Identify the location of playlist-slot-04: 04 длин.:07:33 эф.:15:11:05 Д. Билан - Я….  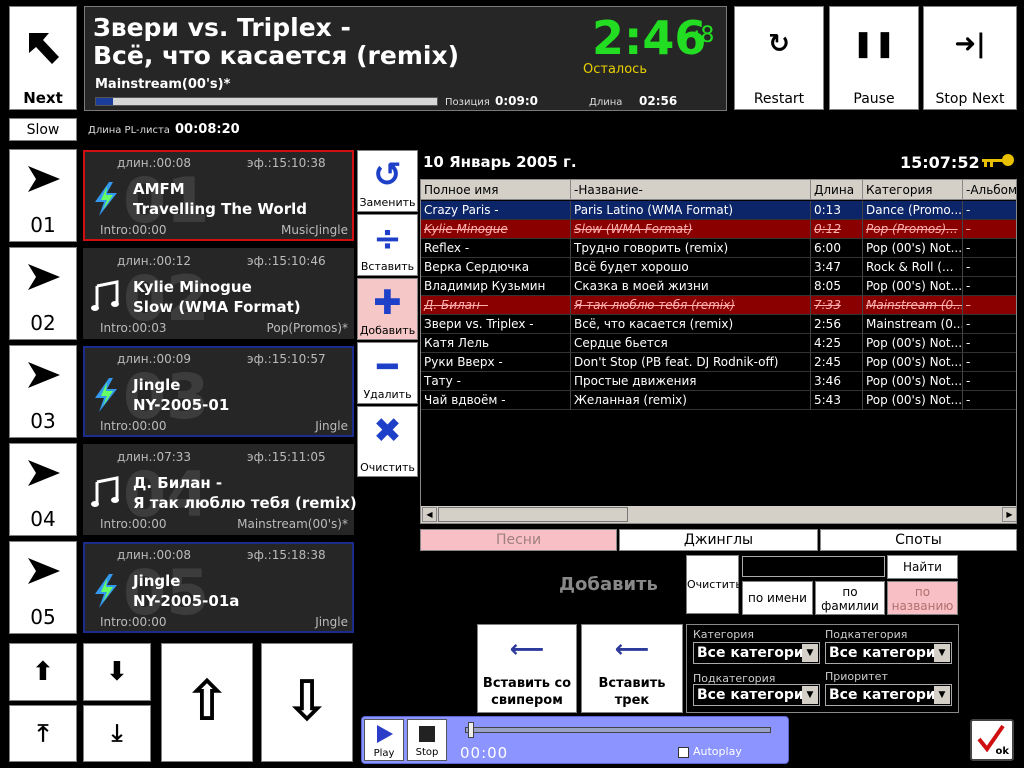
(220, 489).